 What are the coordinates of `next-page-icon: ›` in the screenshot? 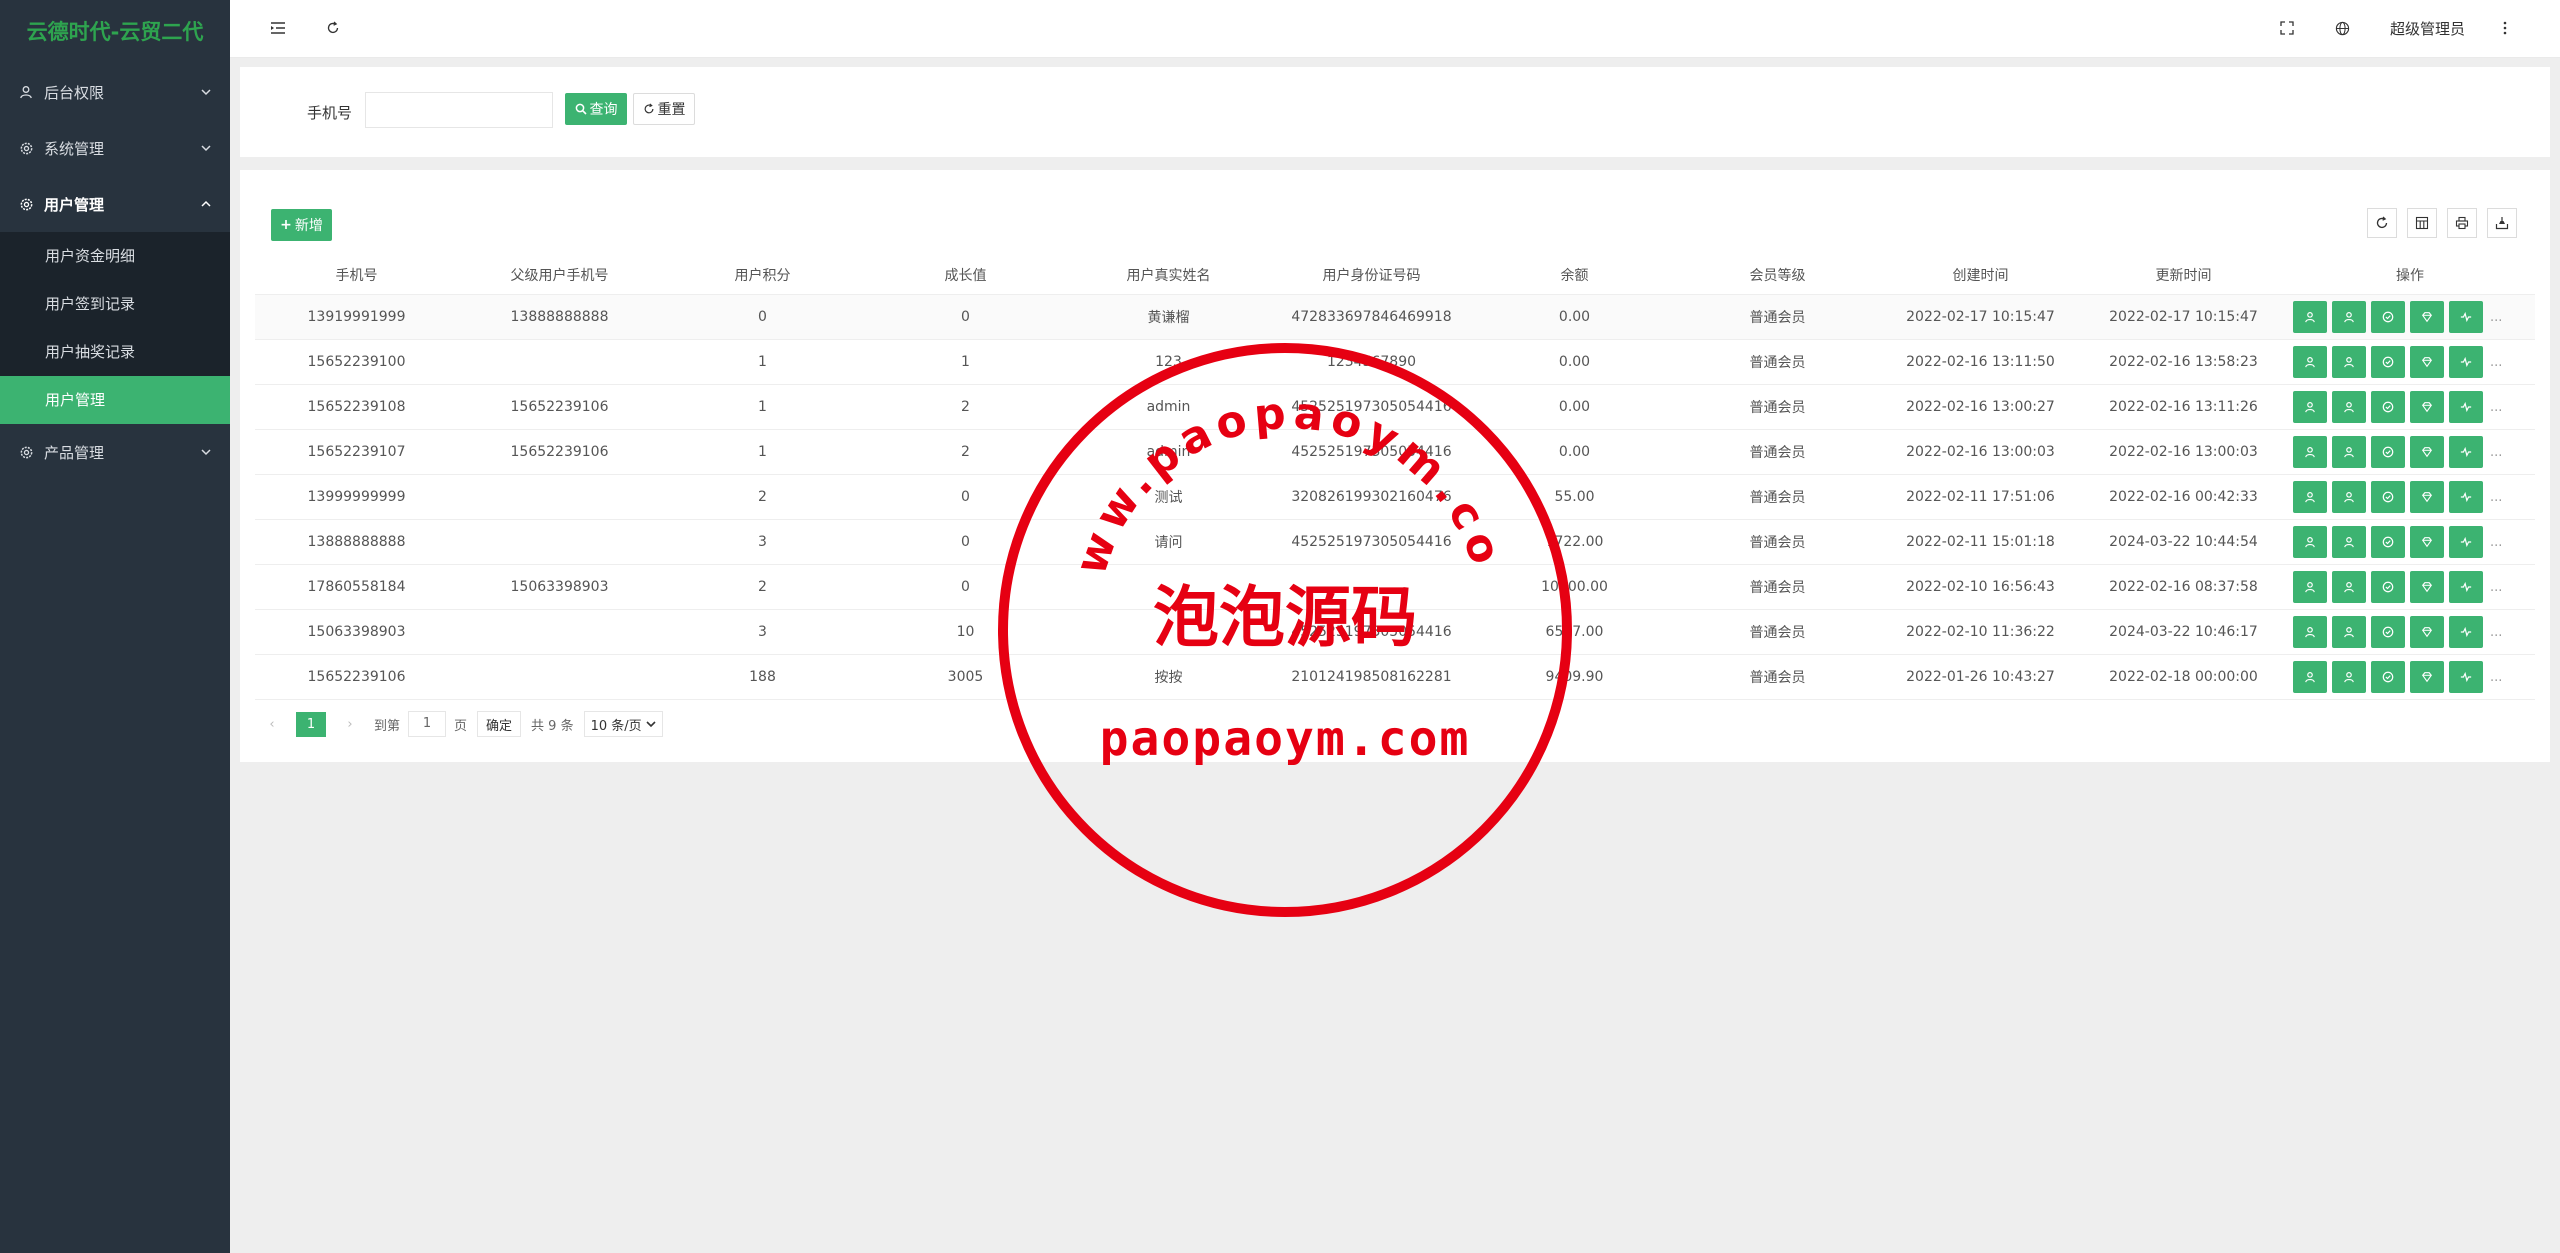 It's located at (350, 724).